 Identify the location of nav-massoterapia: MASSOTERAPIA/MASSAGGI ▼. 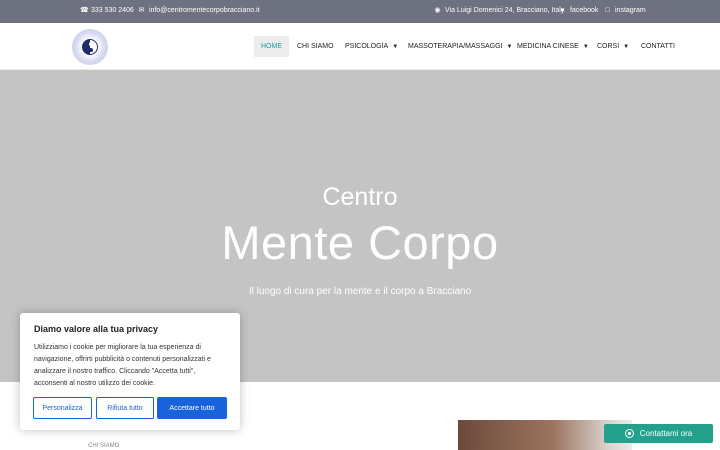
(460, 46).